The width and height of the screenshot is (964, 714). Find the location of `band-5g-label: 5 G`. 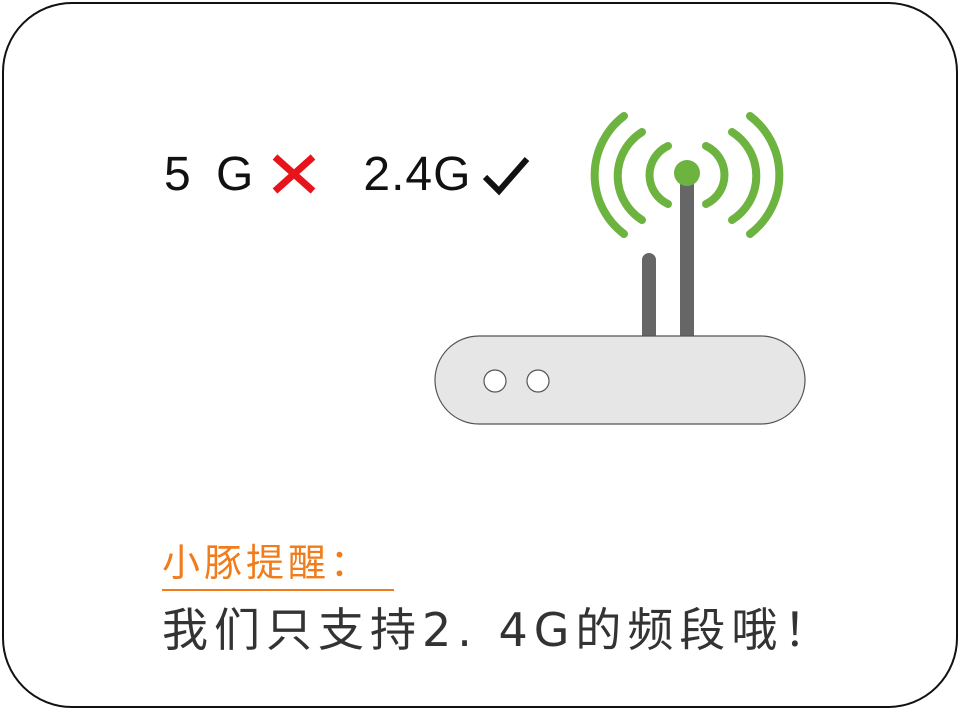

band-5g-label: 5 G is located at coordinates (212, 174).